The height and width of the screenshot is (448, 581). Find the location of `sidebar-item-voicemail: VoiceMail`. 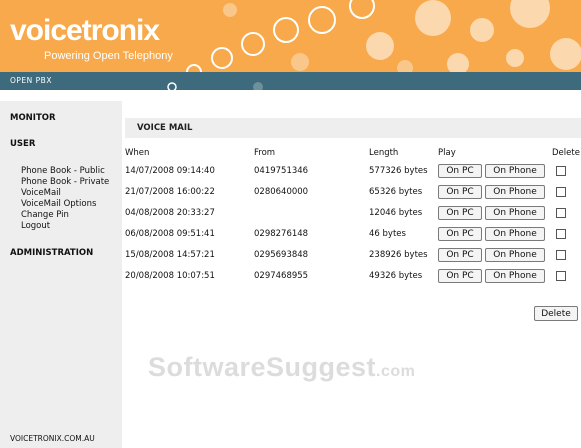

sidebar-item-voicemail: VoiceMail is located at coordinates (41, 193).